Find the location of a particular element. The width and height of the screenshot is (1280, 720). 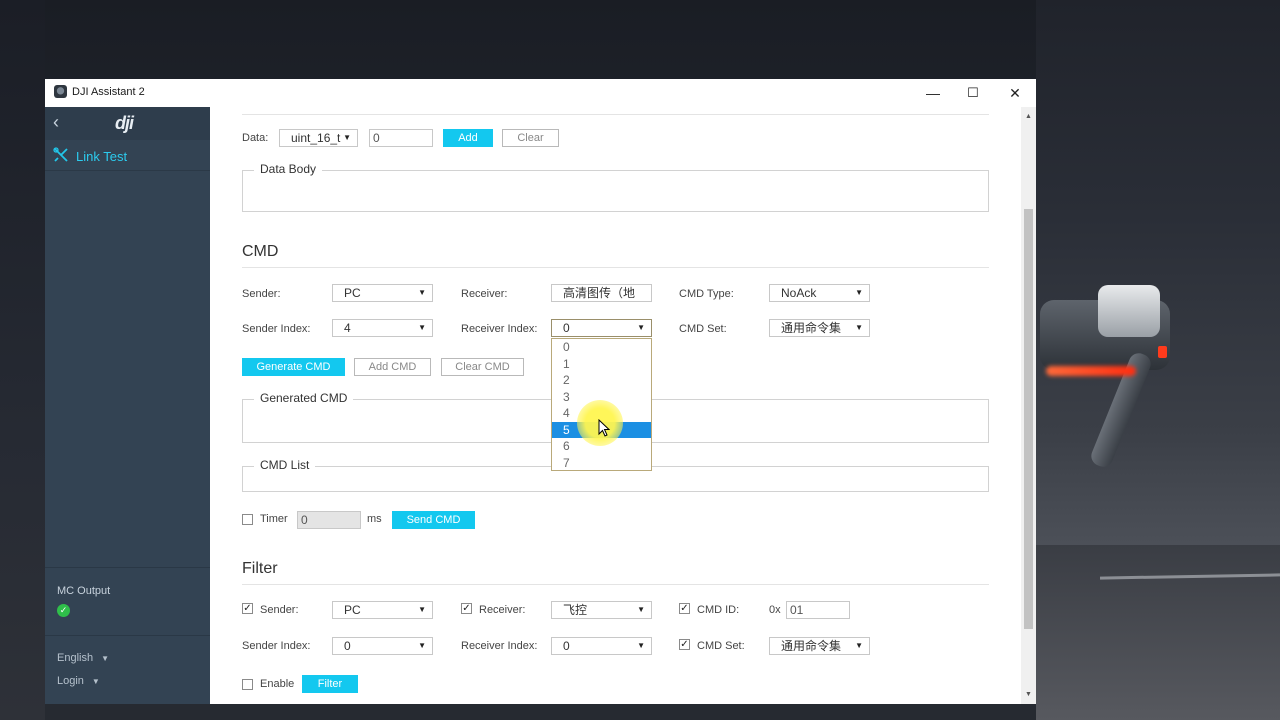

sender-value: PC is located at coordinates (352, 293).